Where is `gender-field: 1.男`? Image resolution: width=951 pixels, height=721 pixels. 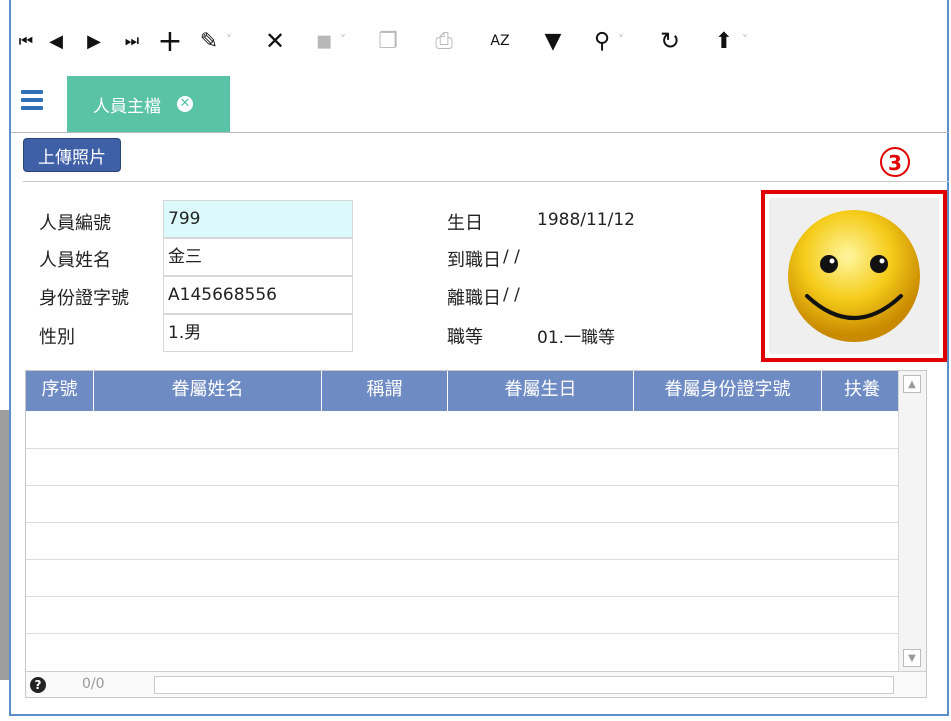
gender-field: 1.男 is located at coordinates (258, 333).